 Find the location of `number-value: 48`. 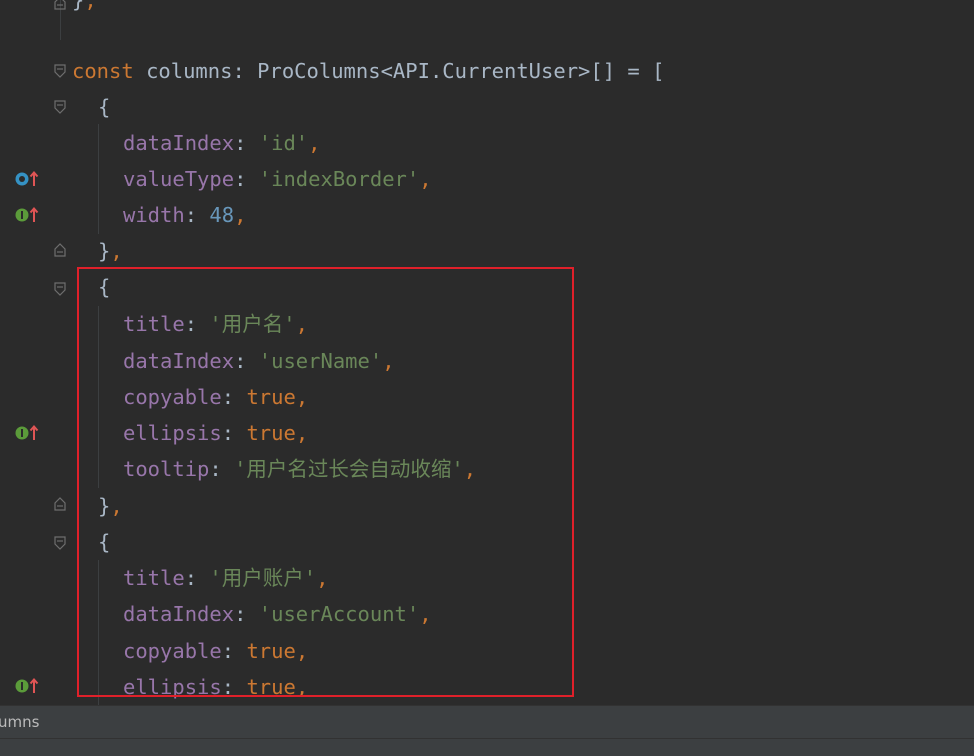

number-value: 48 is located at coordinates (222, 215).